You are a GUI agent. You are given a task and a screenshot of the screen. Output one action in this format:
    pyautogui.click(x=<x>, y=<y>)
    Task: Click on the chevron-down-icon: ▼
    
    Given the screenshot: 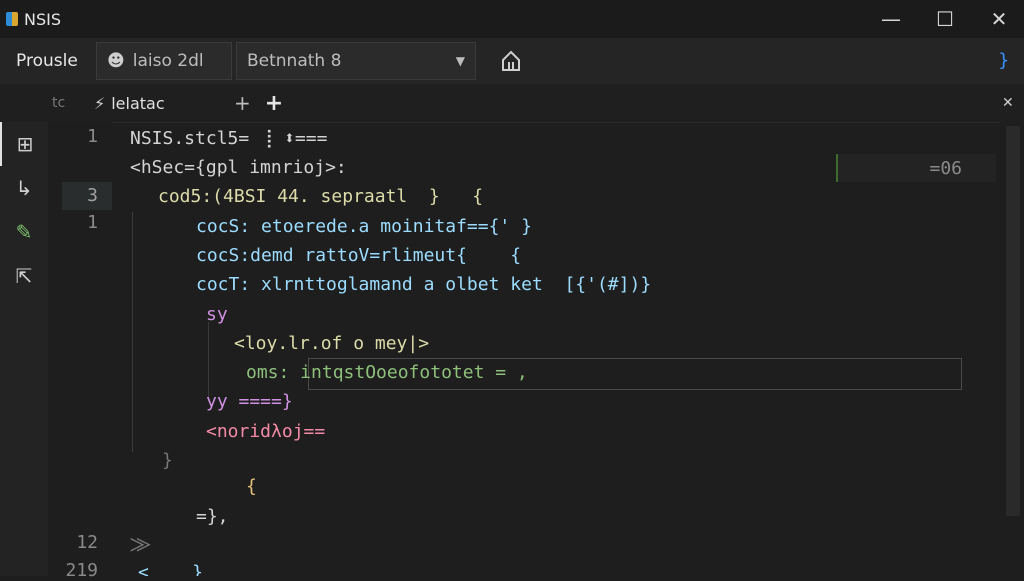 What is the action you would take?
    pyautogui.click(x=460, y=61)
    